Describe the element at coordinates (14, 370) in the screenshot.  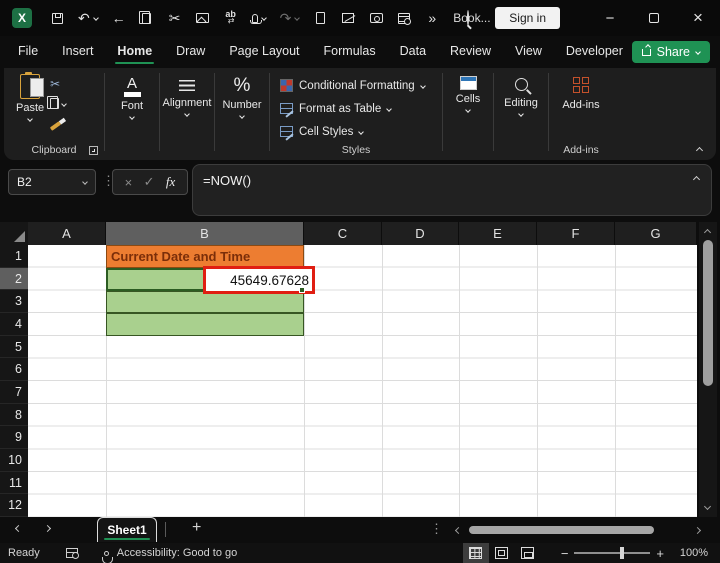
I see `row-header-6: 6` at that location.